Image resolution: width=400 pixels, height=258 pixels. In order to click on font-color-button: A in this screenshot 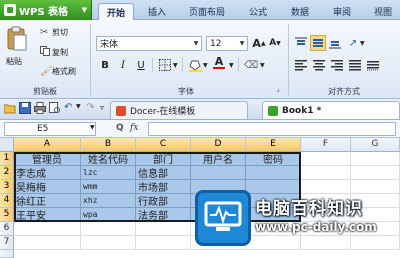, I will do `click(219, 63)`.